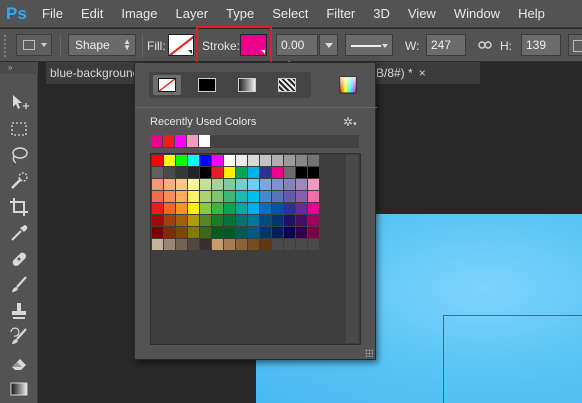 The image size is (582, 403). I want to click on menu-help: Help, so click(531, 13).